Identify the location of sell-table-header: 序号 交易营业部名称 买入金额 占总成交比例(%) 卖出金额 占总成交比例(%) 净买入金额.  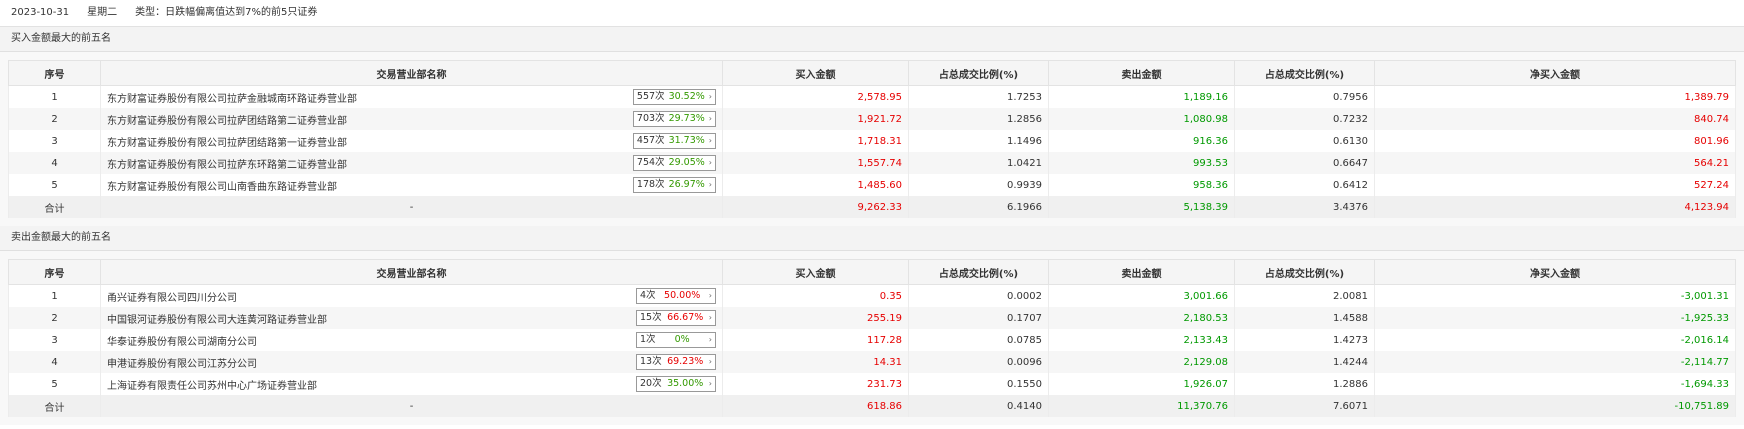
(872, 272).